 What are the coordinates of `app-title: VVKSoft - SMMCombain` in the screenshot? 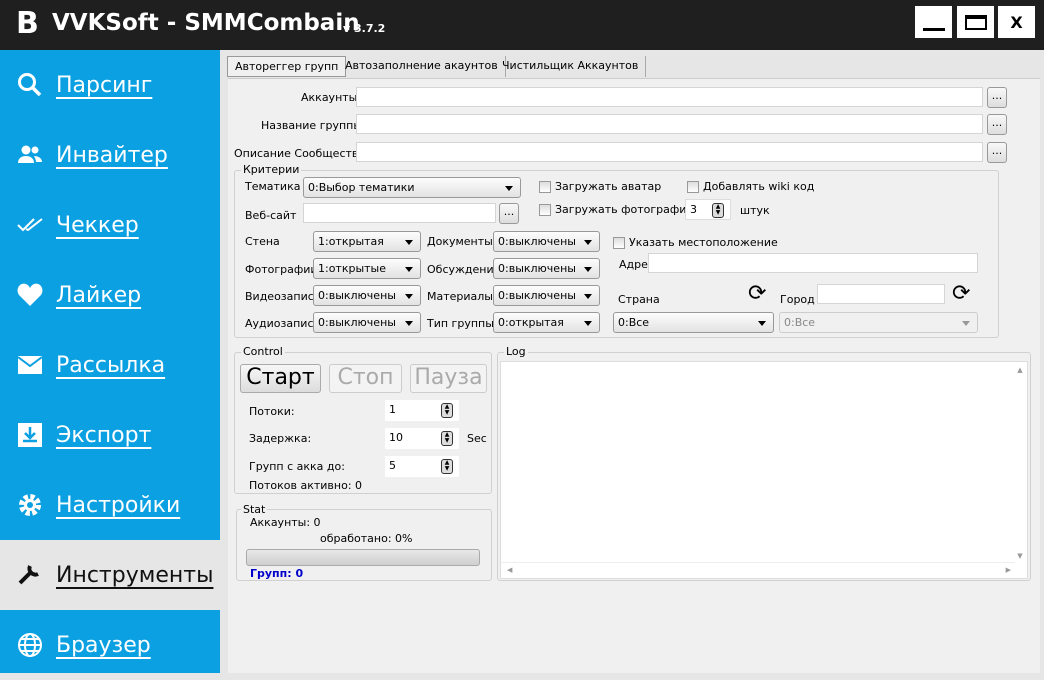 It's located at (206, 23).